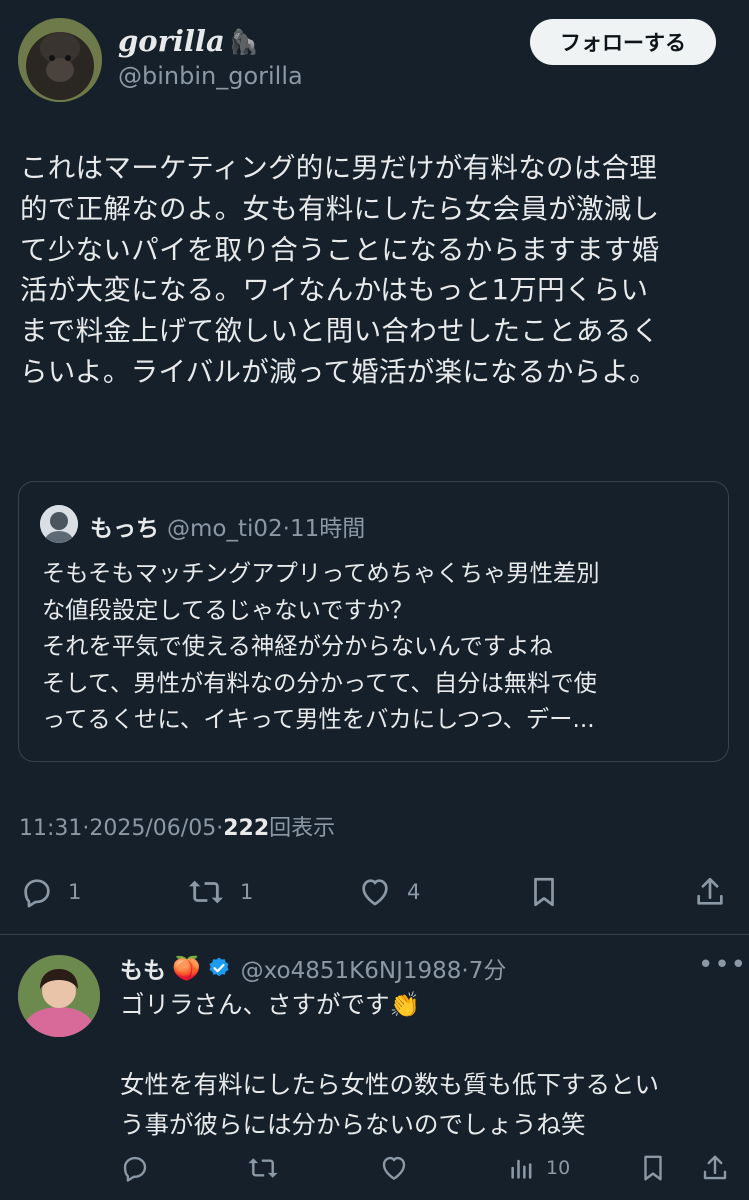 The width and height of the screenshot is (749, 1200). Describe the element at coordinates (220, 828) in the screenshot. I see `meta-sep-2: ·` at that location.